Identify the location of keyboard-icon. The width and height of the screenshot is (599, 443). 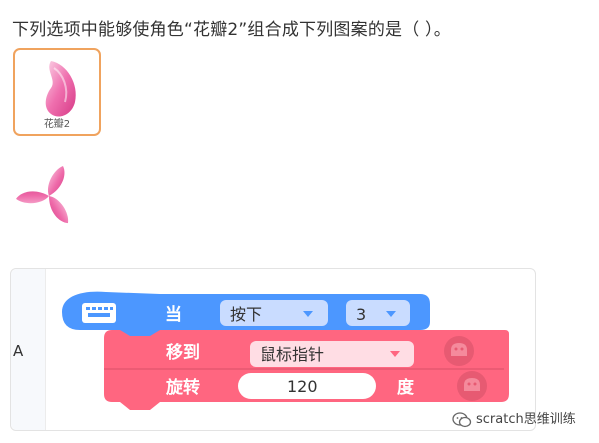
(99, 313).